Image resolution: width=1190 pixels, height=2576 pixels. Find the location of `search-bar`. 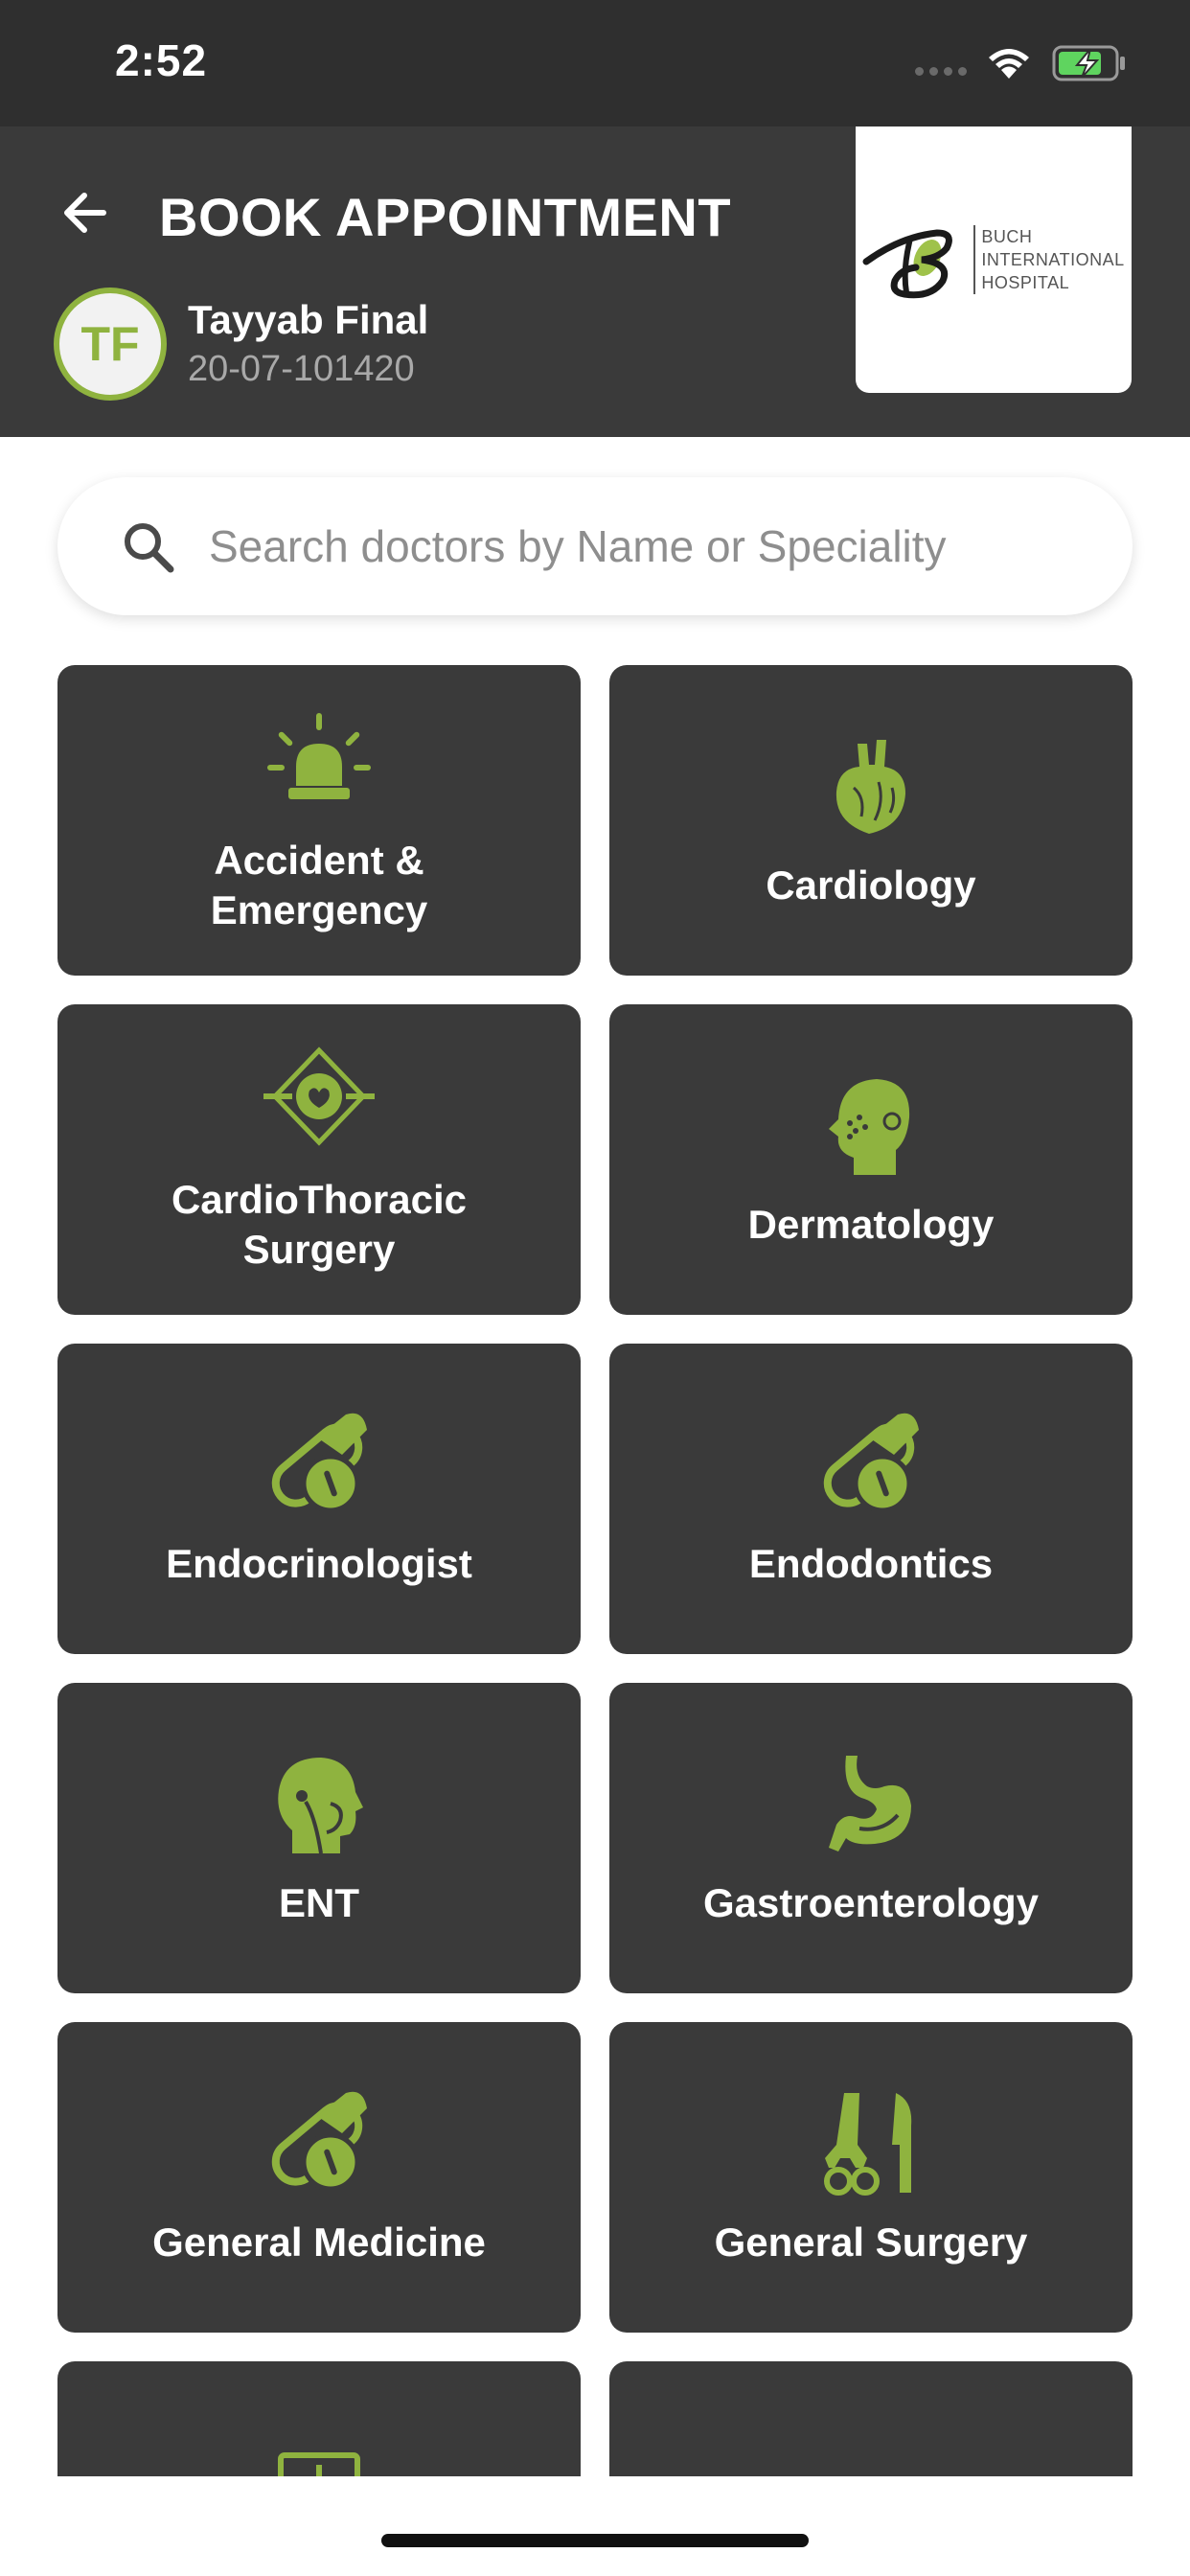

search-bar is located at coordinates (595, 546).